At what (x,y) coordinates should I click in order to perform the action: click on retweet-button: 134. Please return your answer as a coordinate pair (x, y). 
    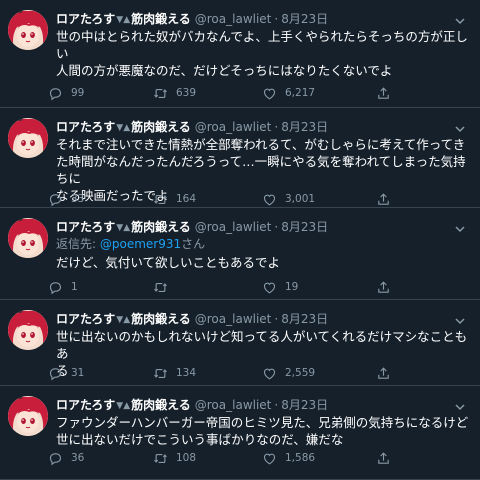
    Looking at the image, I should click on (174, 373).